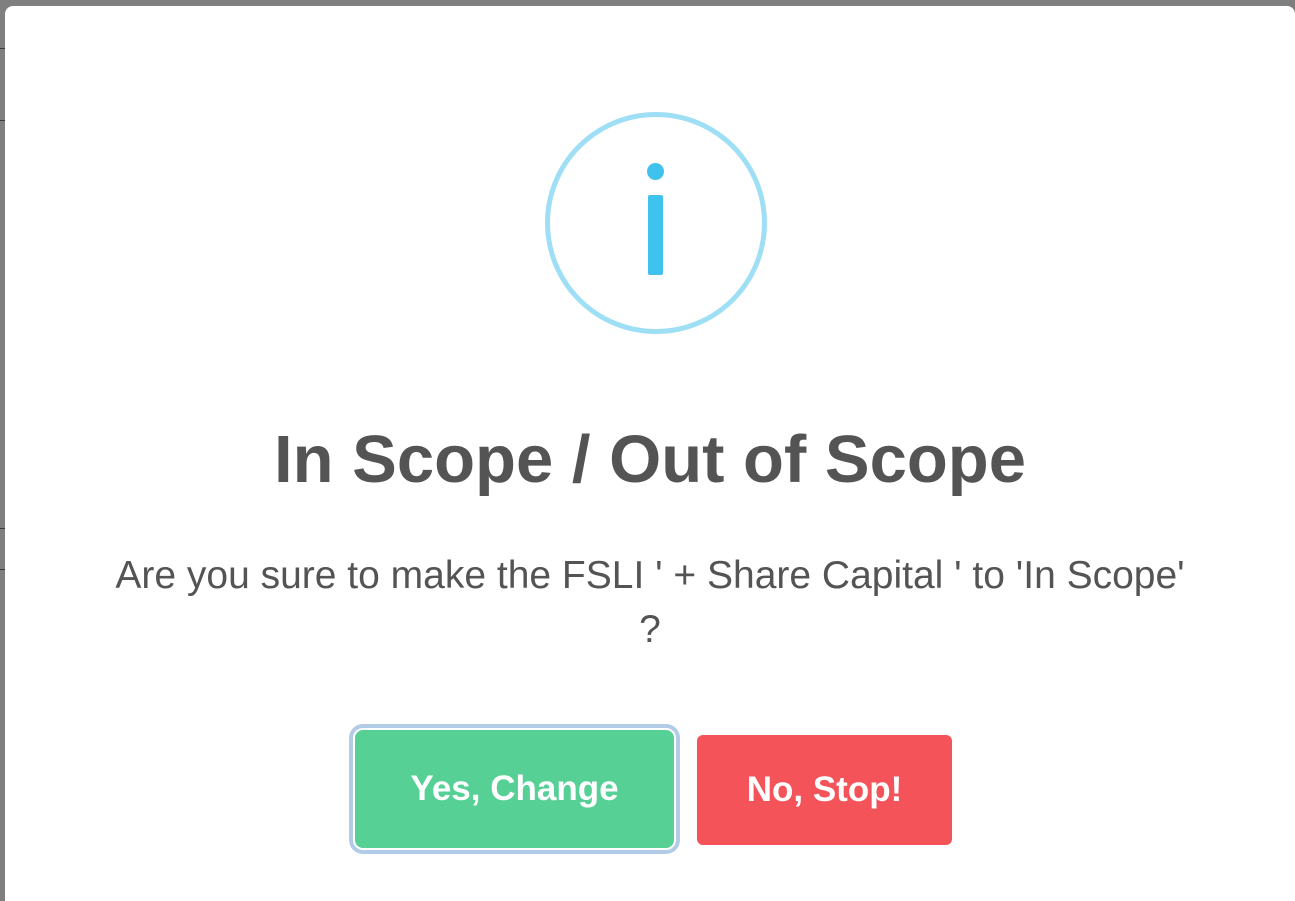  I want to click on no-stop-button: No, Stop!, so click(824, 790).